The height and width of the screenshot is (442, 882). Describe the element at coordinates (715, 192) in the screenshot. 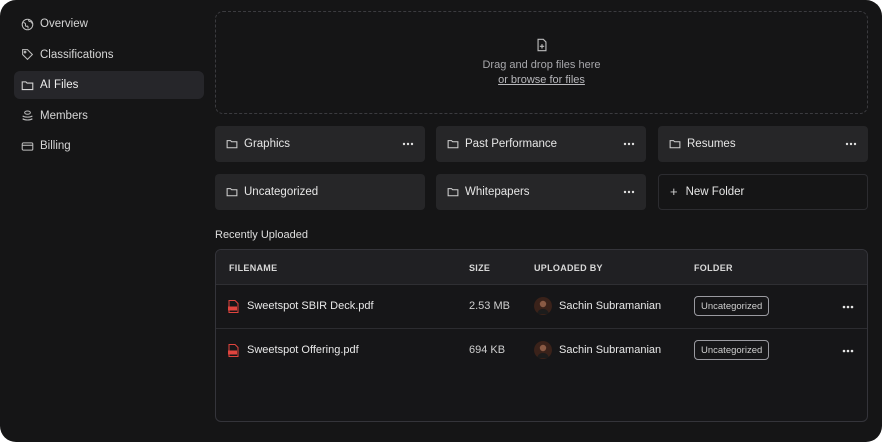

I see `new-folder-label: New Folder` at that location.